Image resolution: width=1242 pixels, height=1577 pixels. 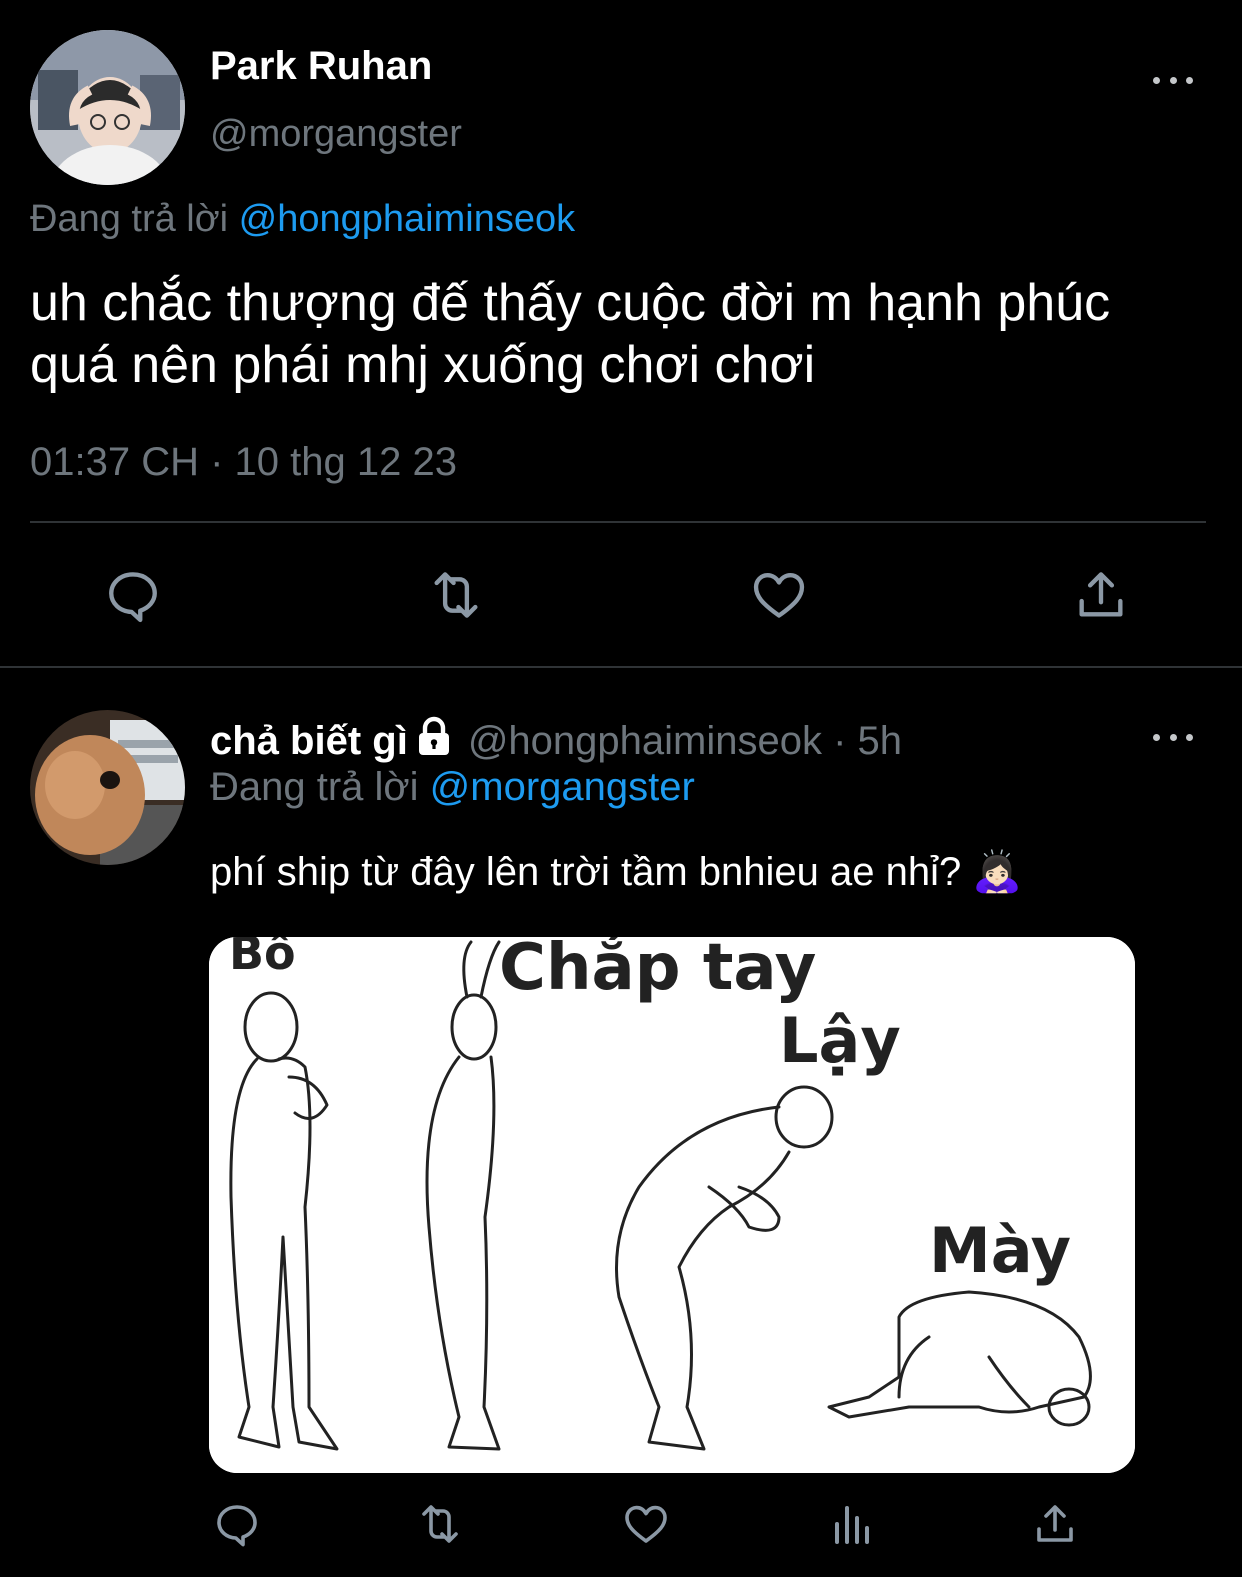 What do you see at coordinates (621, 667) in the screenshot?
I see `section-divider` at bounding box center [621, 667].